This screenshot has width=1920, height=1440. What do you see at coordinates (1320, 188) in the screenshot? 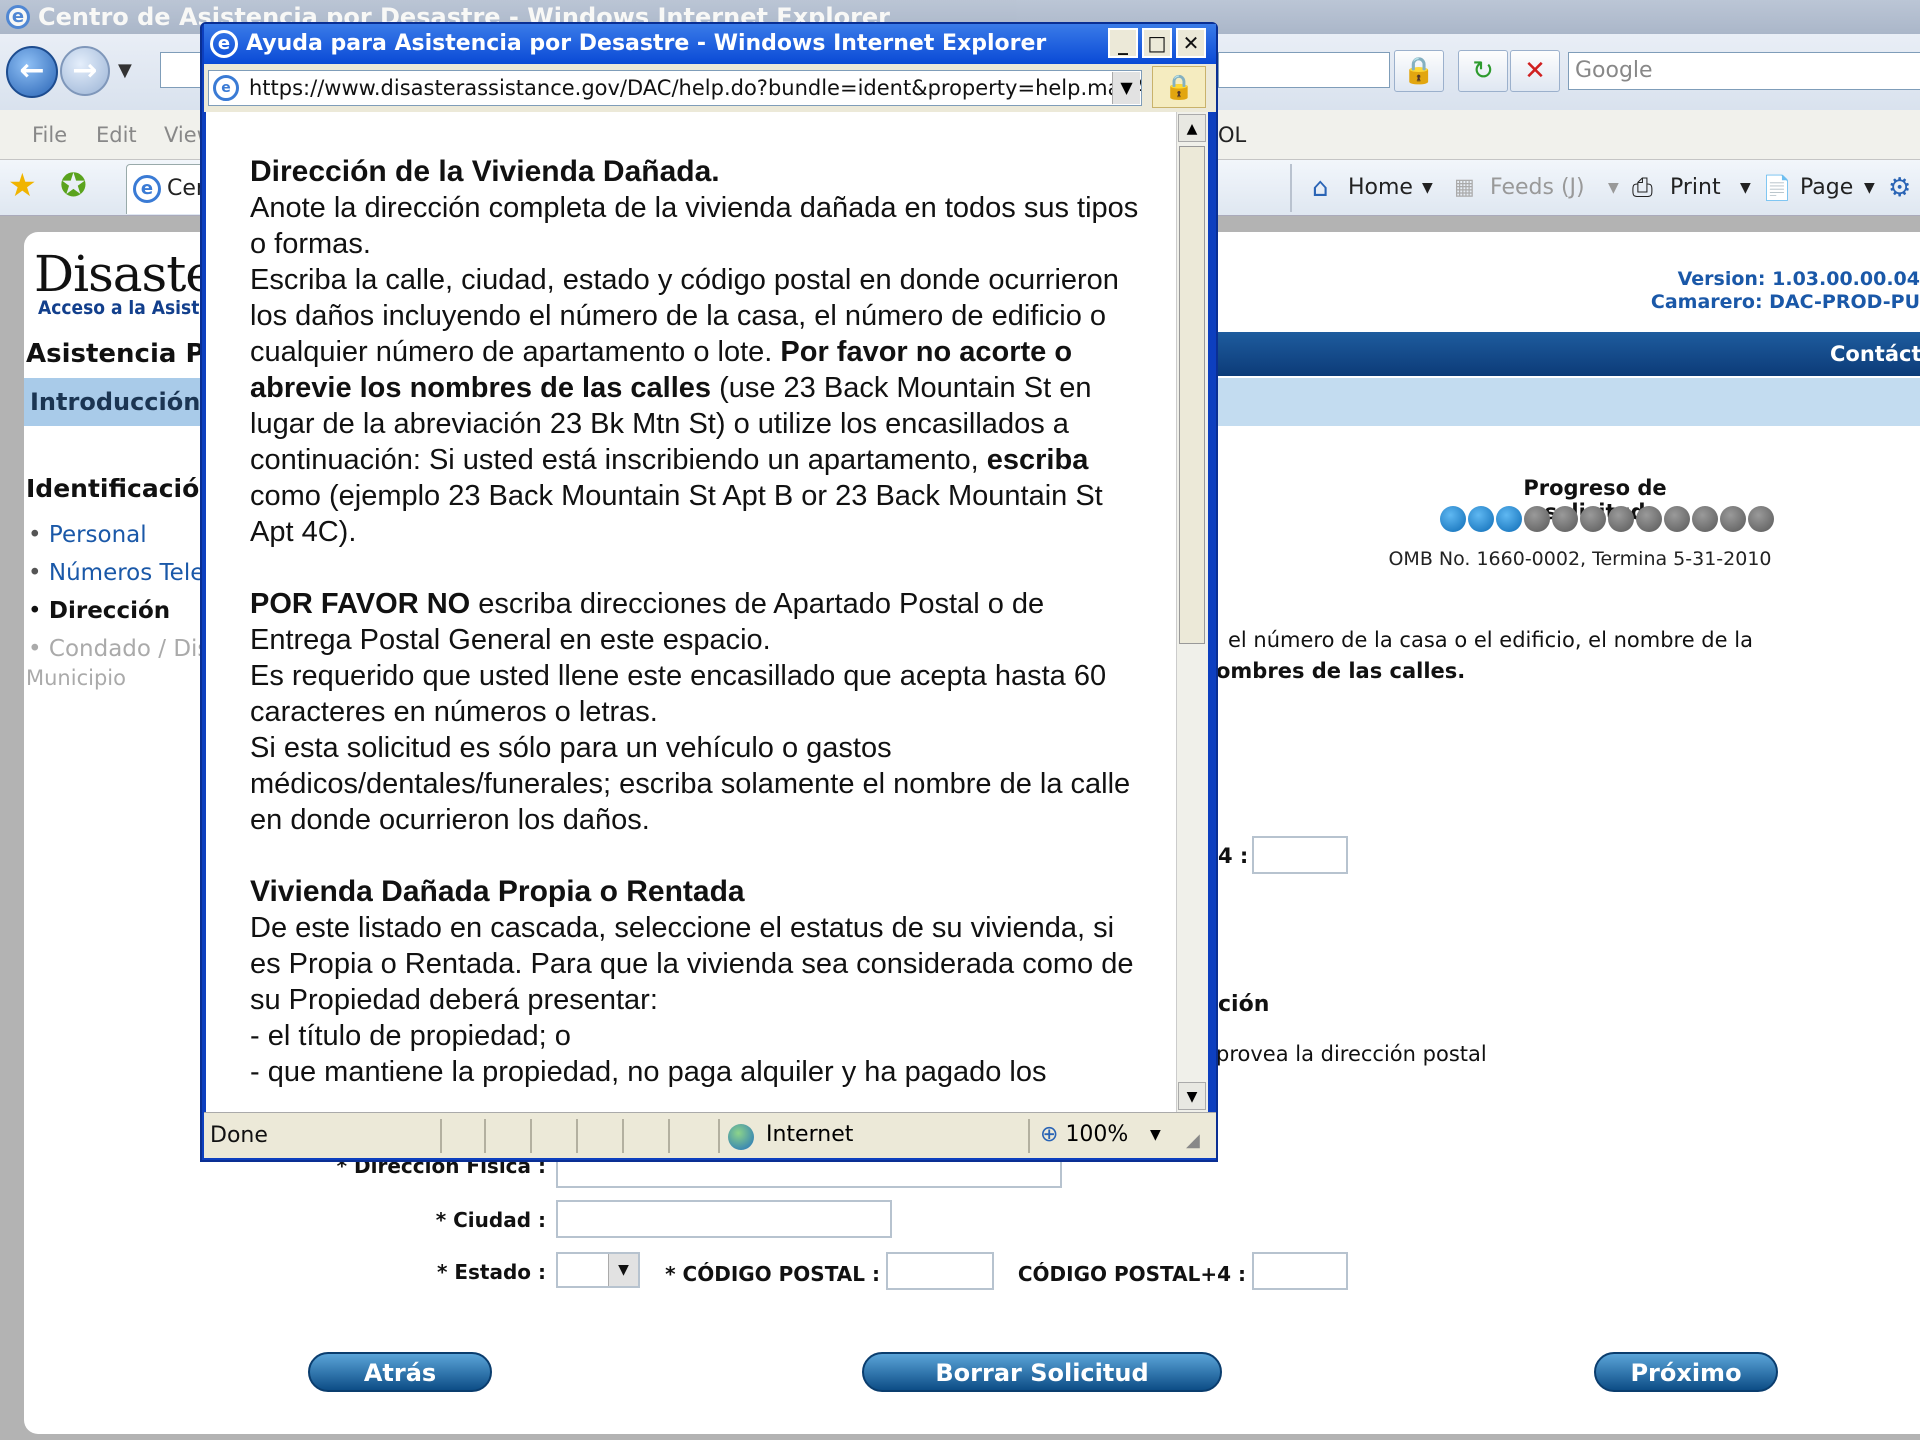
I see `home-icon: ⌂` at bounding box center [1320, 188].